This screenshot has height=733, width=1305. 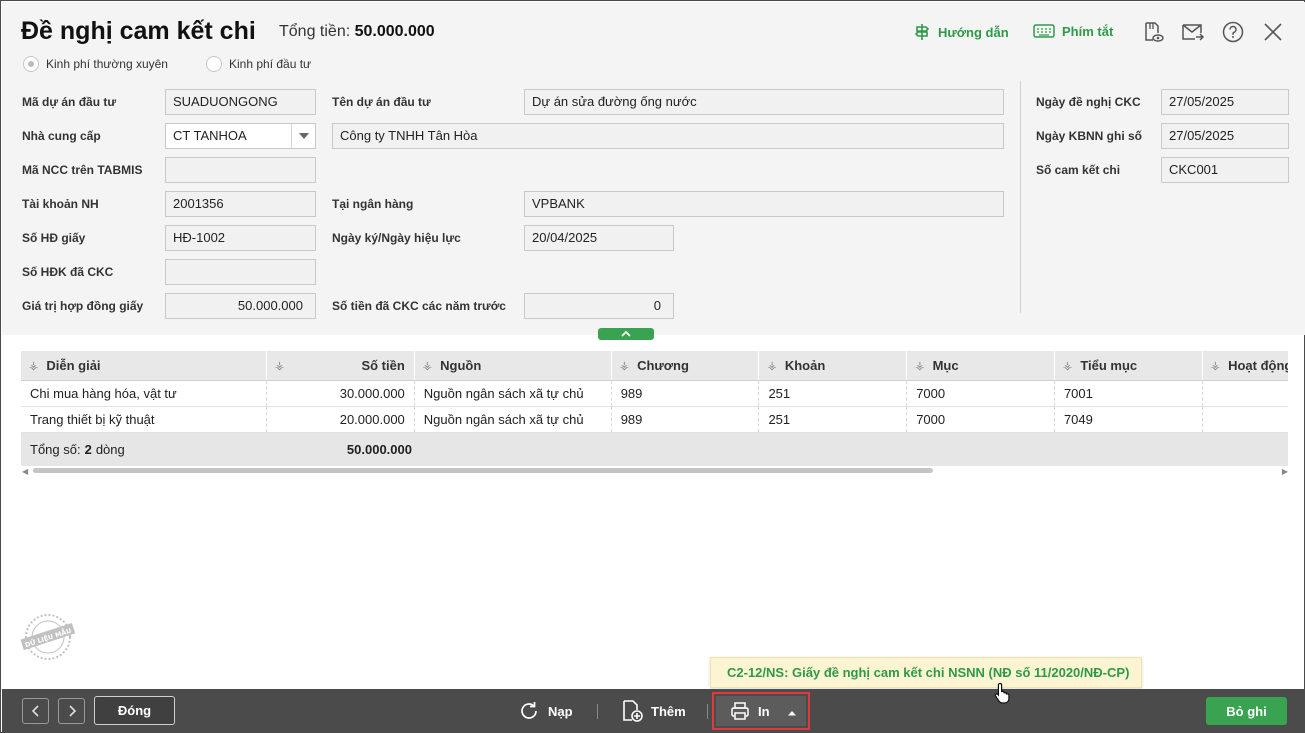 What do you see at coordinates (83, 306) in the screenshot?
I see `contract-value-label: Giá trị hợp đồng giấy` at bounding box center [83, 306].